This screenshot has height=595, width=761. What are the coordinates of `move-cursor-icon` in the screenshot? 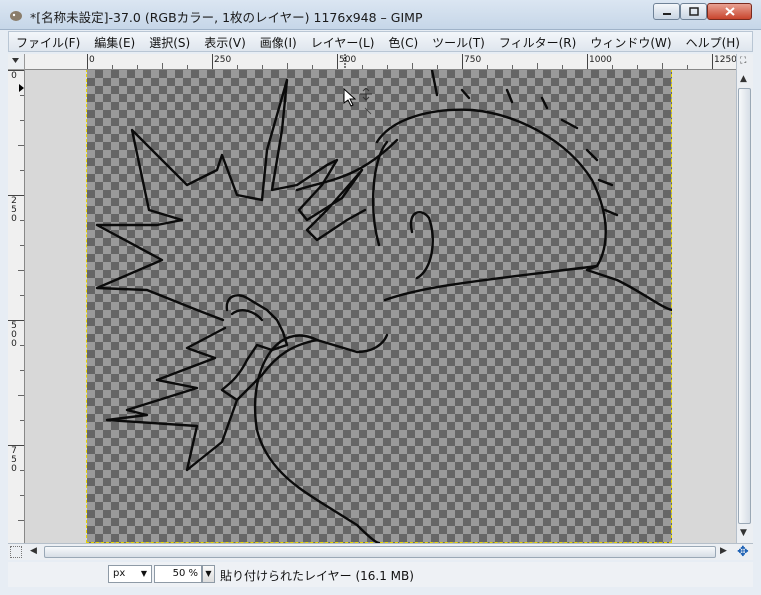 It's located at (357, 101).